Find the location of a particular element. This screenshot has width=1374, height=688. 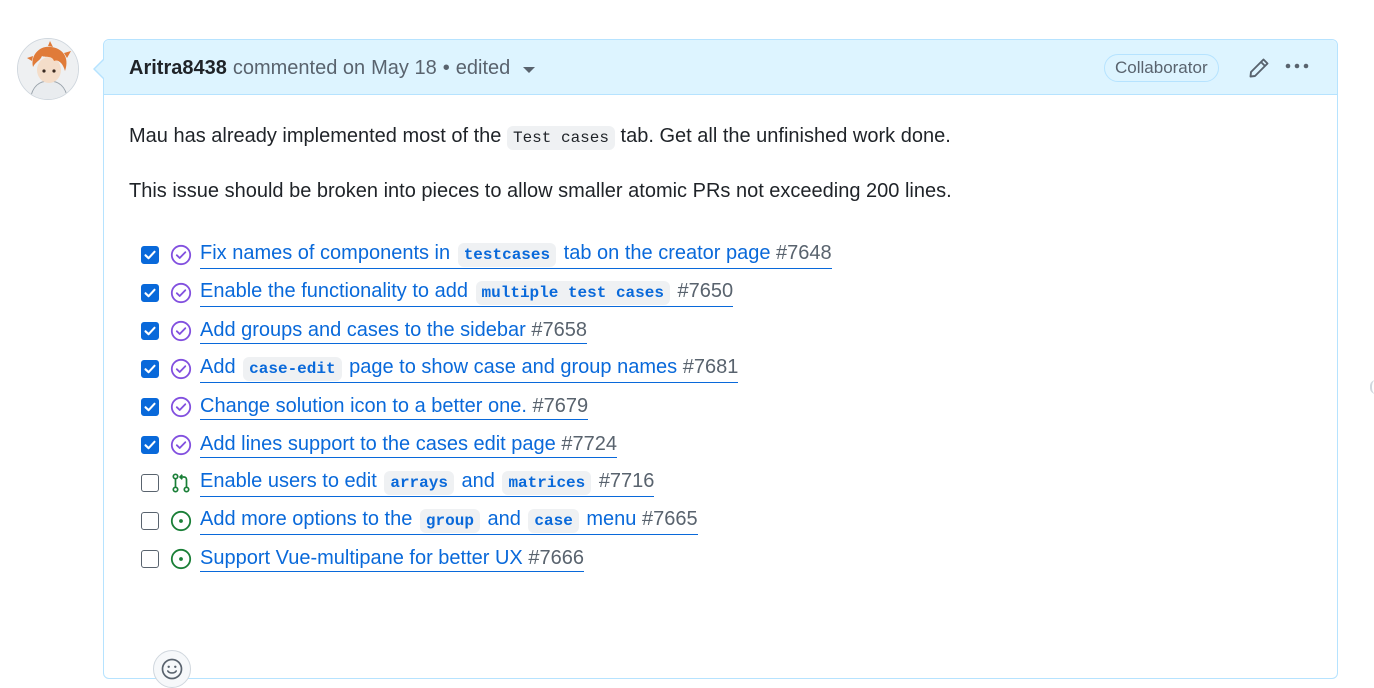

link-text: Enable users to edit is located at coordinates (291, 481).